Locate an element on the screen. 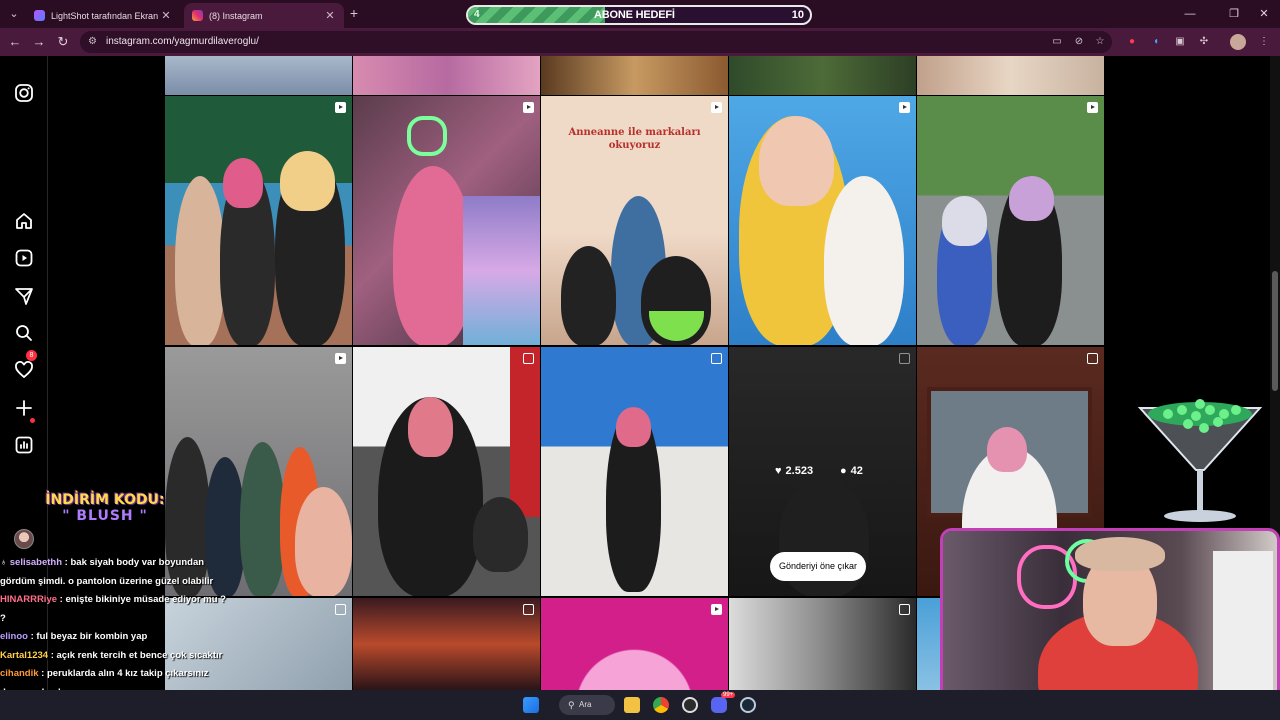  helmet-shape is located at coordinates (500, 534).